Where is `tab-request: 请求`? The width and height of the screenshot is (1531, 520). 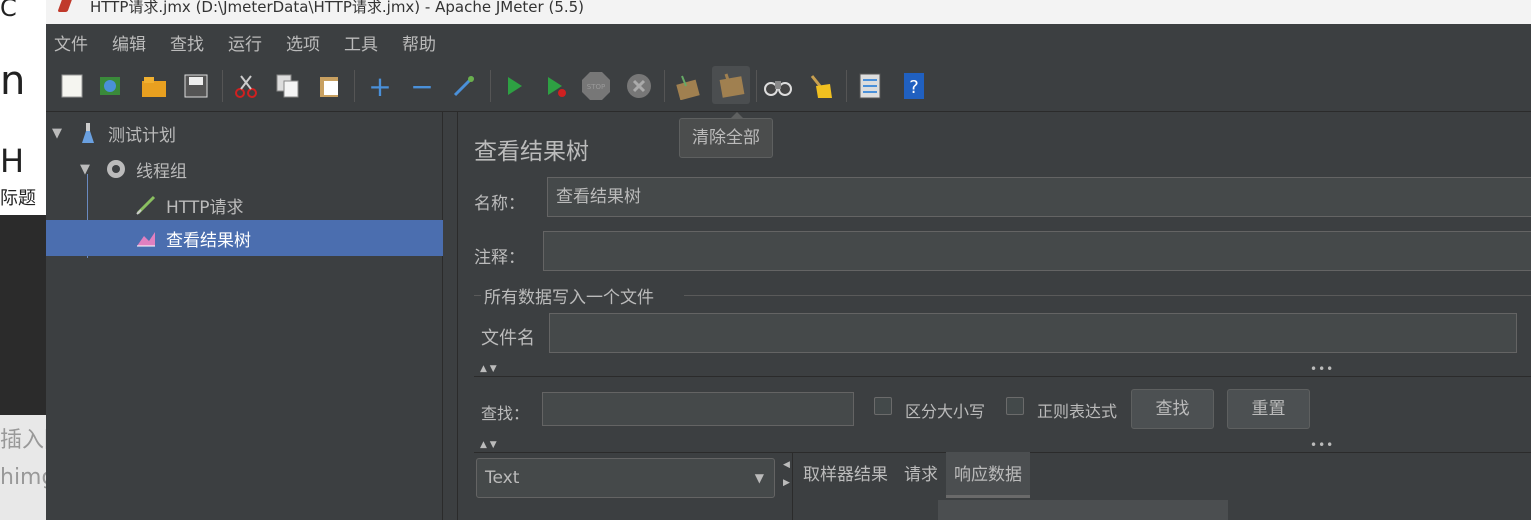
tab-request: 请求 is located at coordinates (921, 475).